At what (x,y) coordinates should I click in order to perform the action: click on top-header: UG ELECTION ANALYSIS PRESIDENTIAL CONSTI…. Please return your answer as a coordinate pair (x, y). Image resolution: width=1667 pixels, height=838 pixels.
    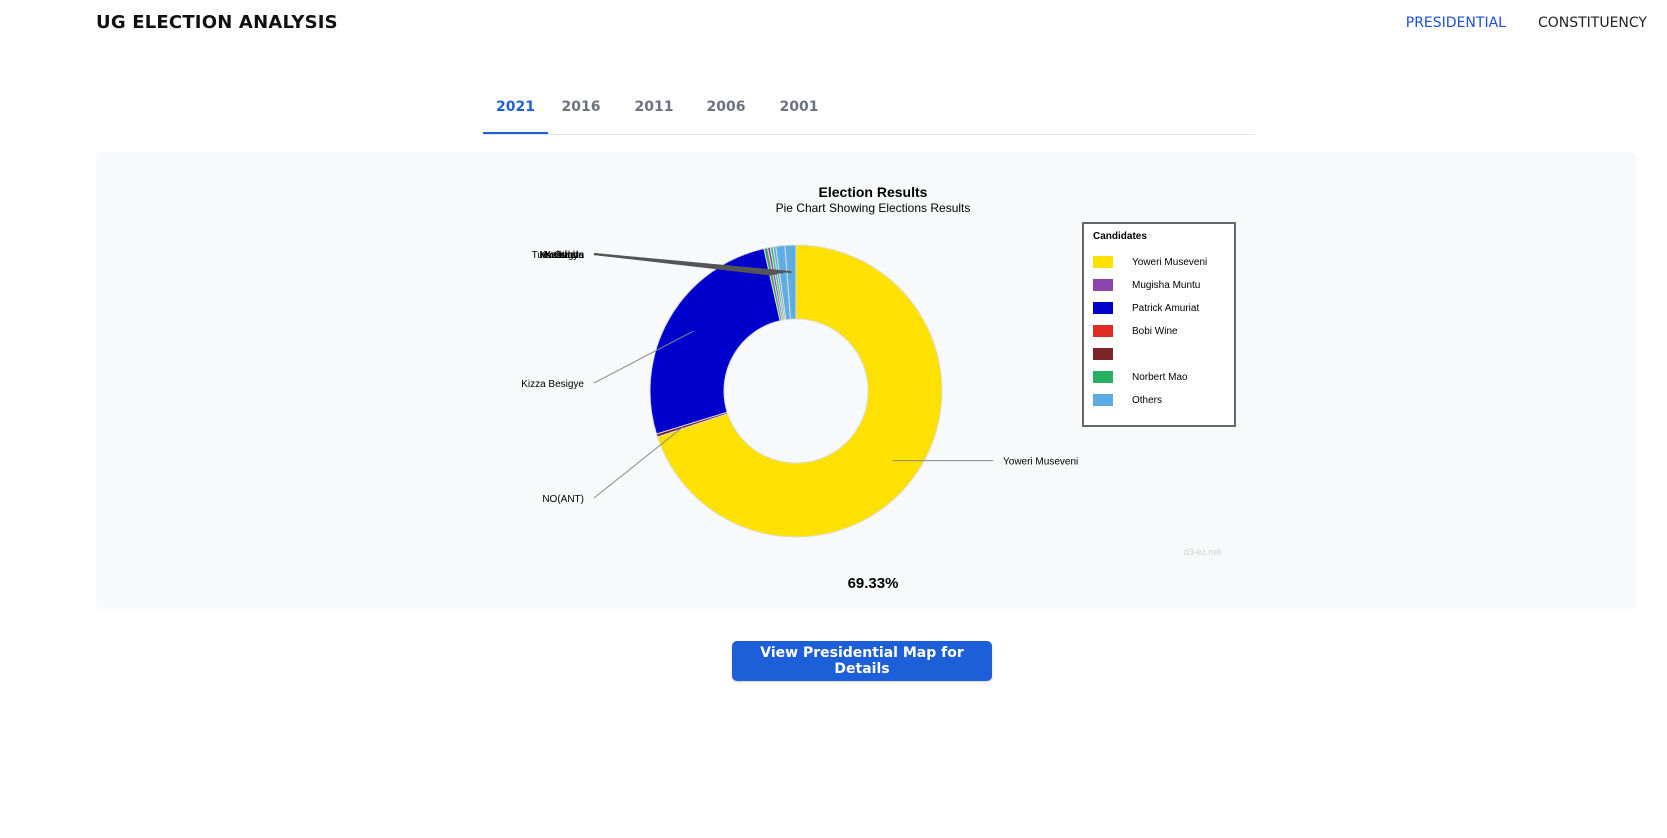
    Looking at the image, I should click on (833, 24).